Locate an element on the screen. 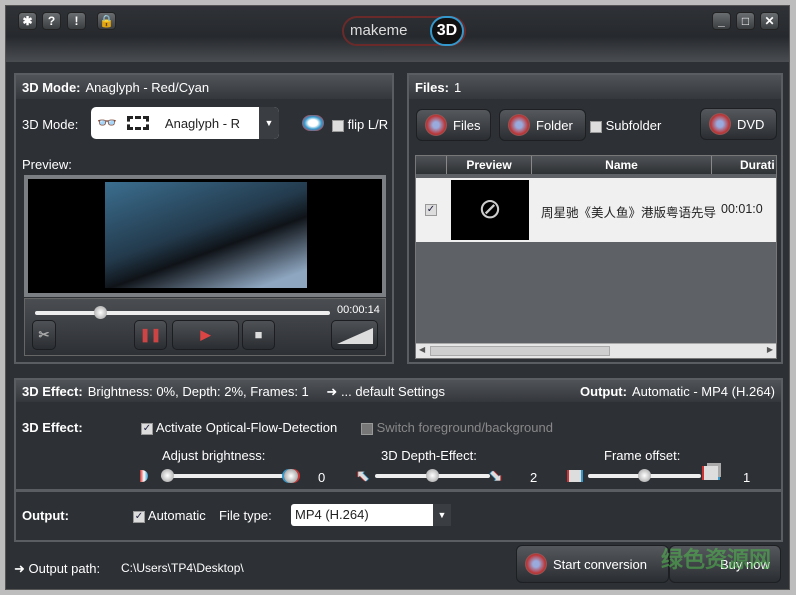  output-summary: Automatic - MP4 (H.264) is located at coordinates (703, 391).